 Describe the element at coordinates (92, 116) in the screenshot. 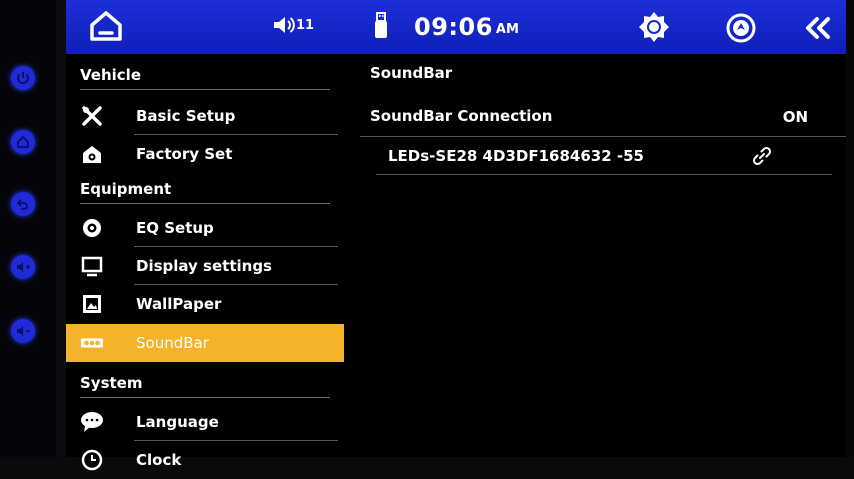

I see `tools-icon` at that location.